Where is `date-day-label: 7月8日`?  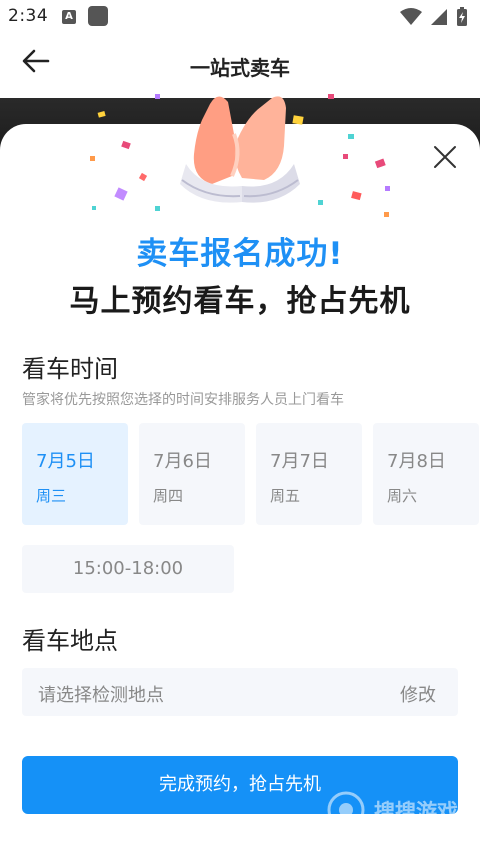
date-day-label: 7月8日 is located at coordinates (416, 461).